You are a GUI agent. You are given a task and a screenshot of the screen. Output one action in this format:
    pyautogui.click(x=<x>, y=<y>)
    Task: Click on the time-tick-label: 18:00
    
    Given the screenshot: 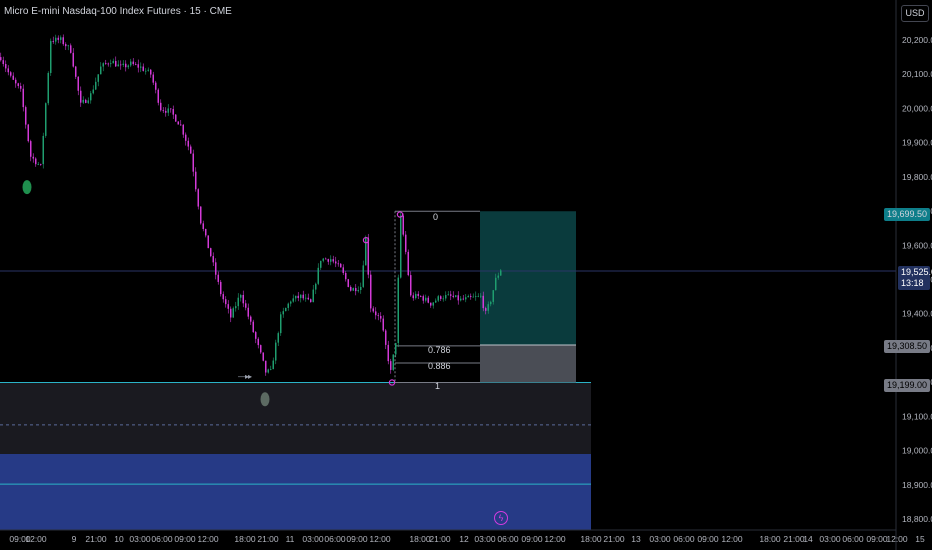 What is the action you would take?
    pyautogui.click(x=420, y=539)
    